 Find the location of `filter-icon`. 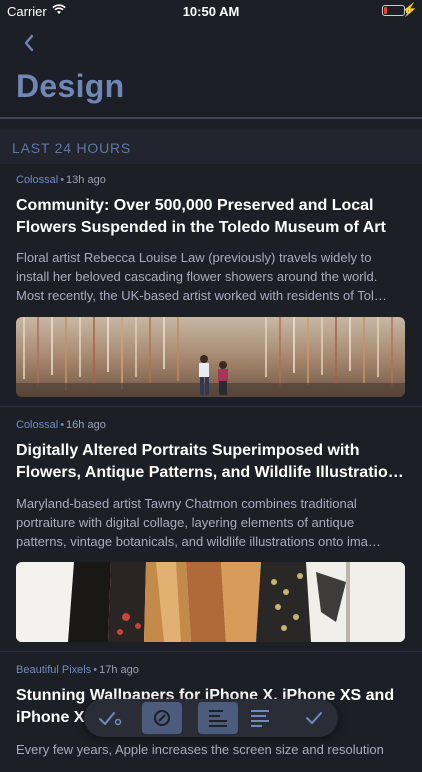

filter-icon is located at coordinates (162, 718).